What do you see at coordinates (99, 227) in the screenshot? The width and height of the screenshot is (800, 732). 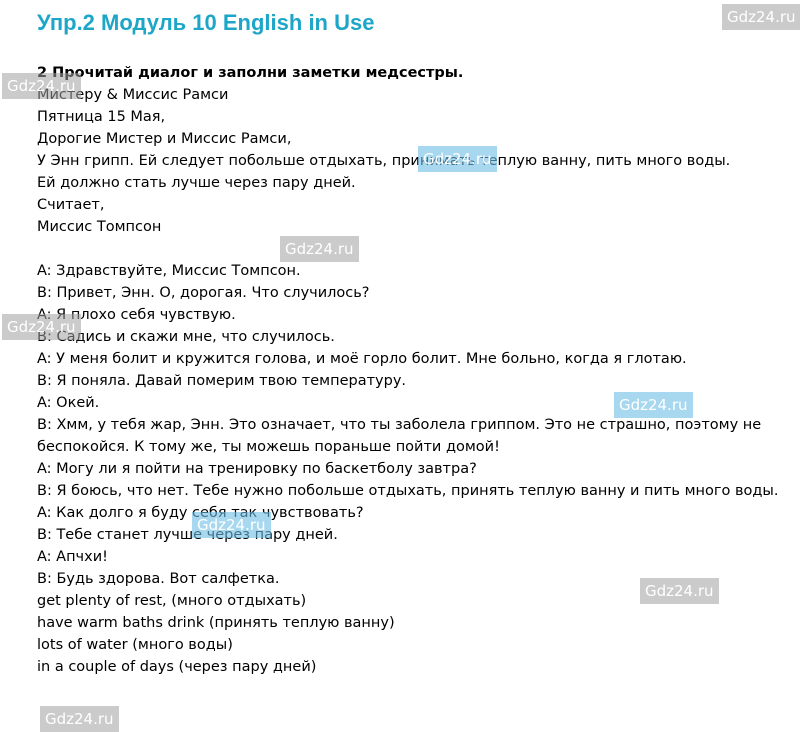 I see `note-line: Миссис Томпсон` at bounding box center [99, 227].